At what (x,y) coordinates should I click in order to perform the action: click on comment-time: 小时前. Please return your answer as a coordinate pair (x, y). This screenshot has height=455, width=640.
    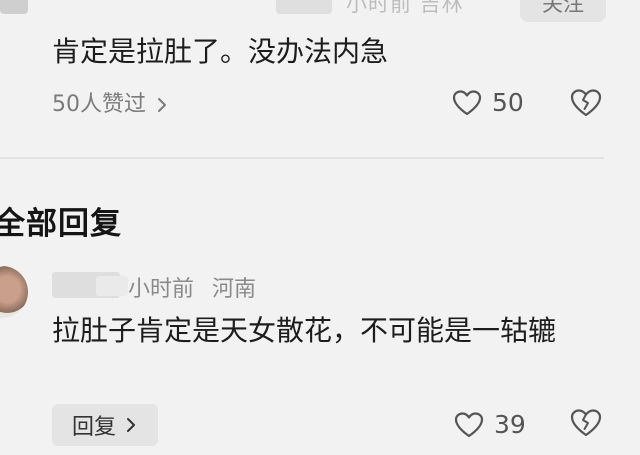
    Looking at the image, I should click on (161, 289).